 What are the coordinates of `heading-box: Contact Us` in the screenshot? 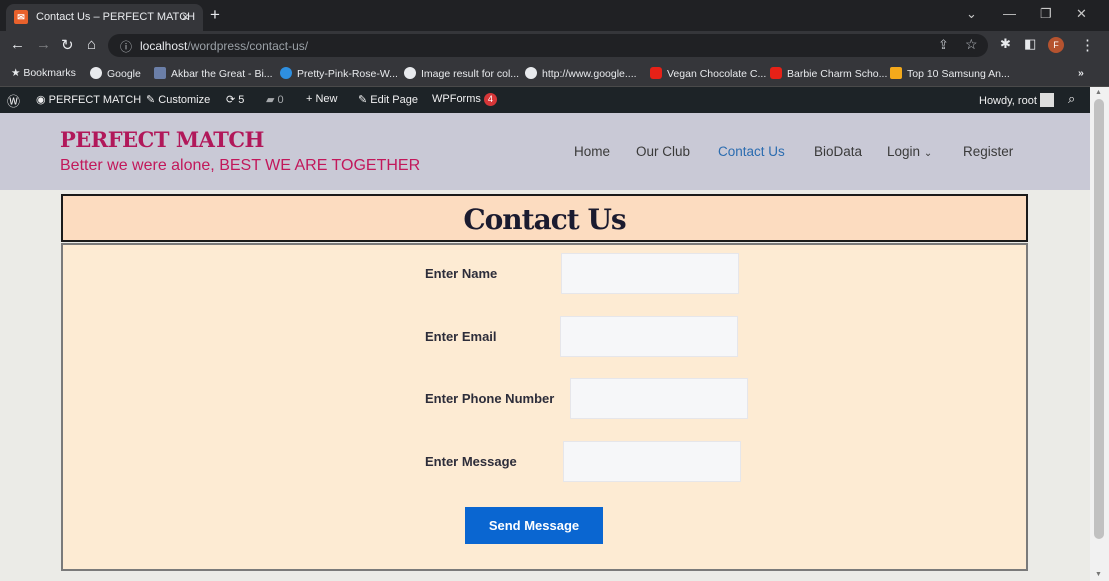 It's located at (544, 218).